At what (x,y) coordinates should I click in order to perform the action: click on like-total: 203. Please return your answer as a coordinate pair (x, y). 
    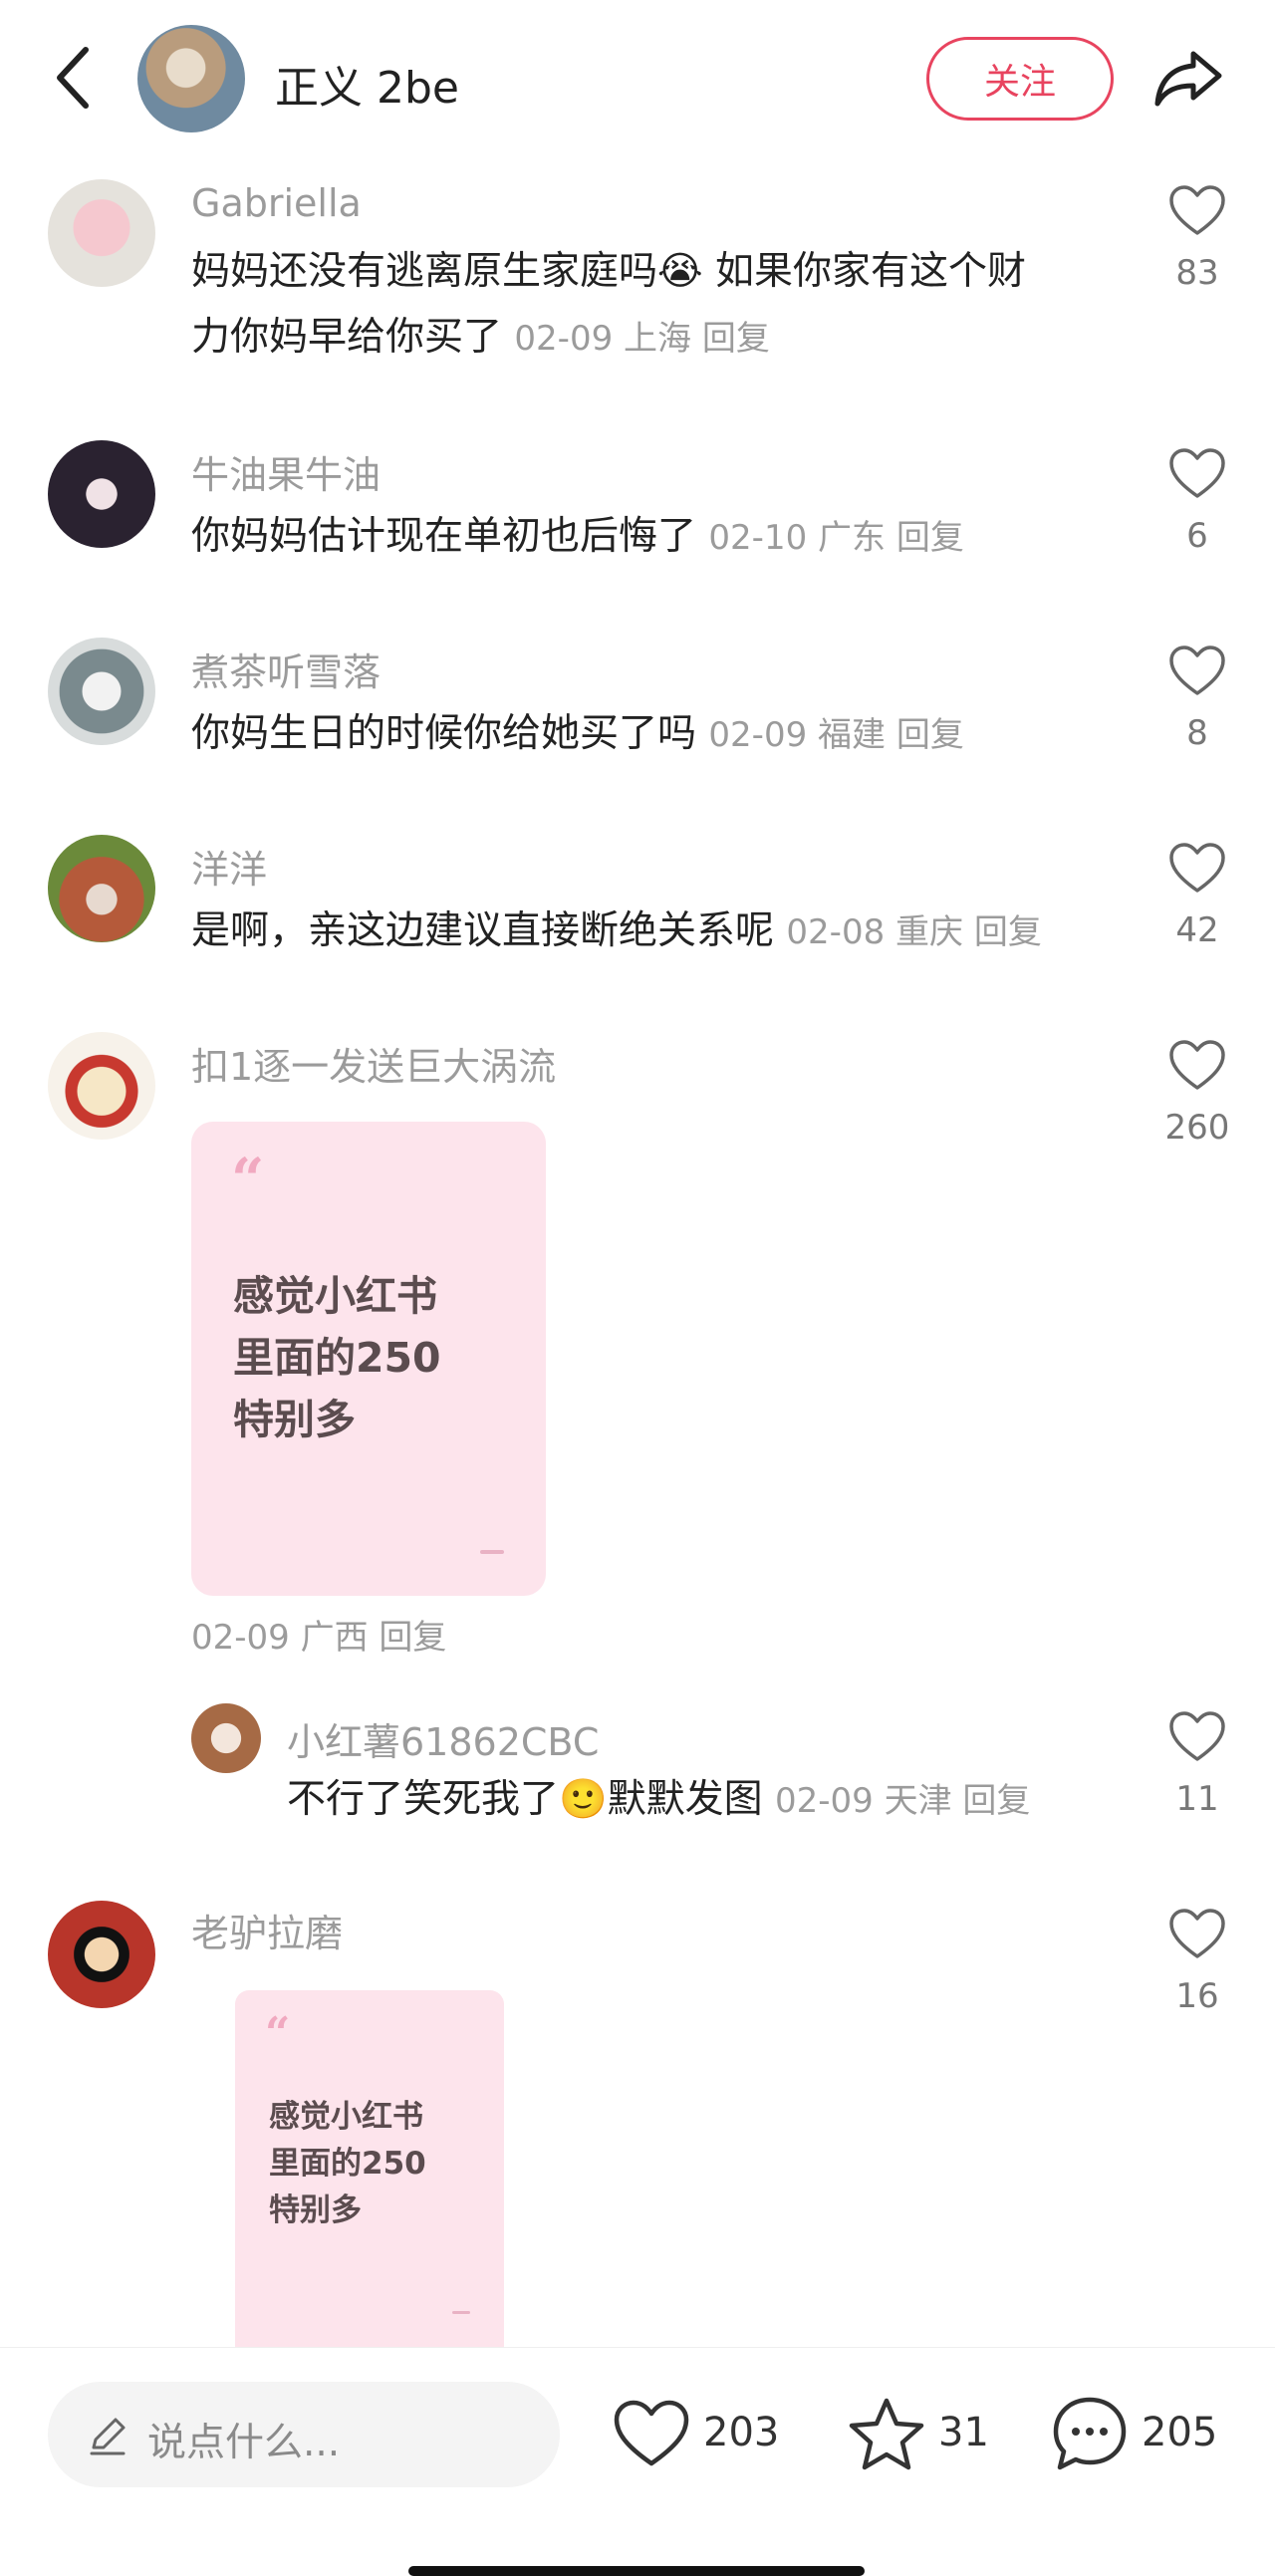
    Looking at the image, I should click on (741, 2432).